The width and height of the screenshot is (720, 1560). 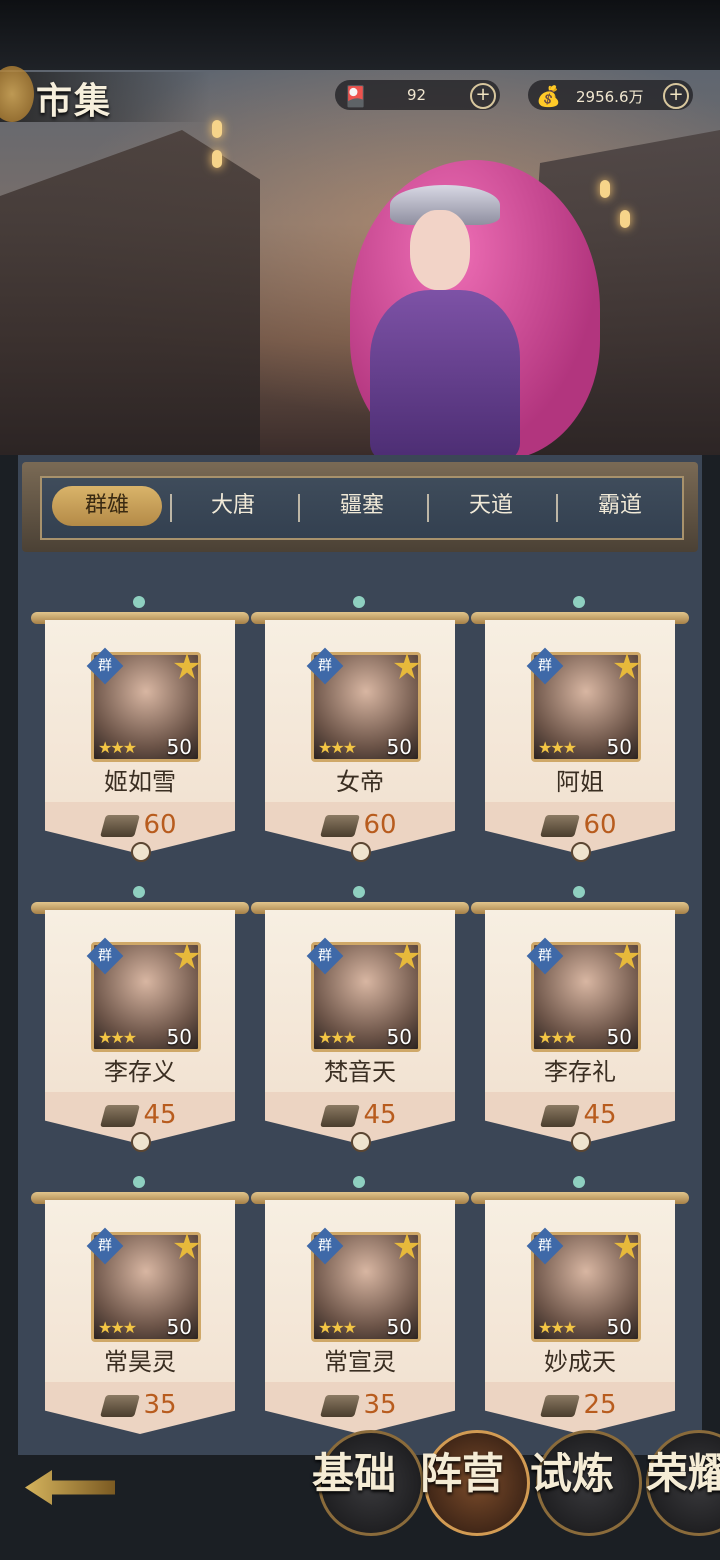 What do you see at coordinates (676, 96) in the screenshot?
I see `add-coins-button: +` at bounding box center [676, 96].